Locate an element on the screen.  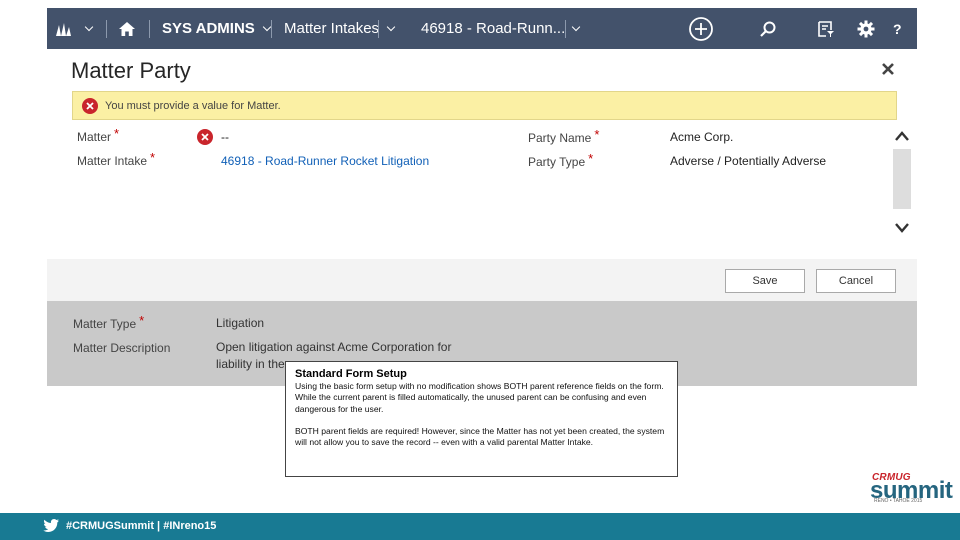
help-label: ? is located at coordinates (897, 28).